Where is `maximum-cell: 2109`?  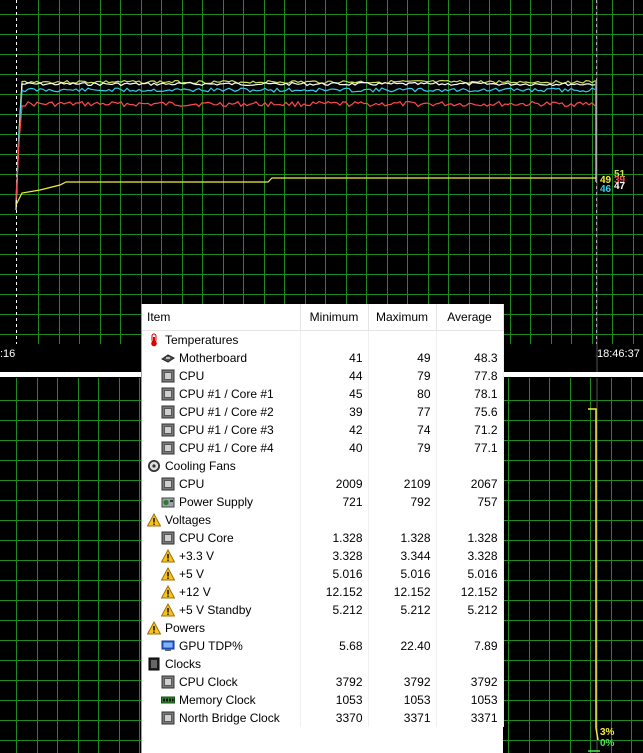 maximum-cell: 2109 is located at coordinates (402, 484).